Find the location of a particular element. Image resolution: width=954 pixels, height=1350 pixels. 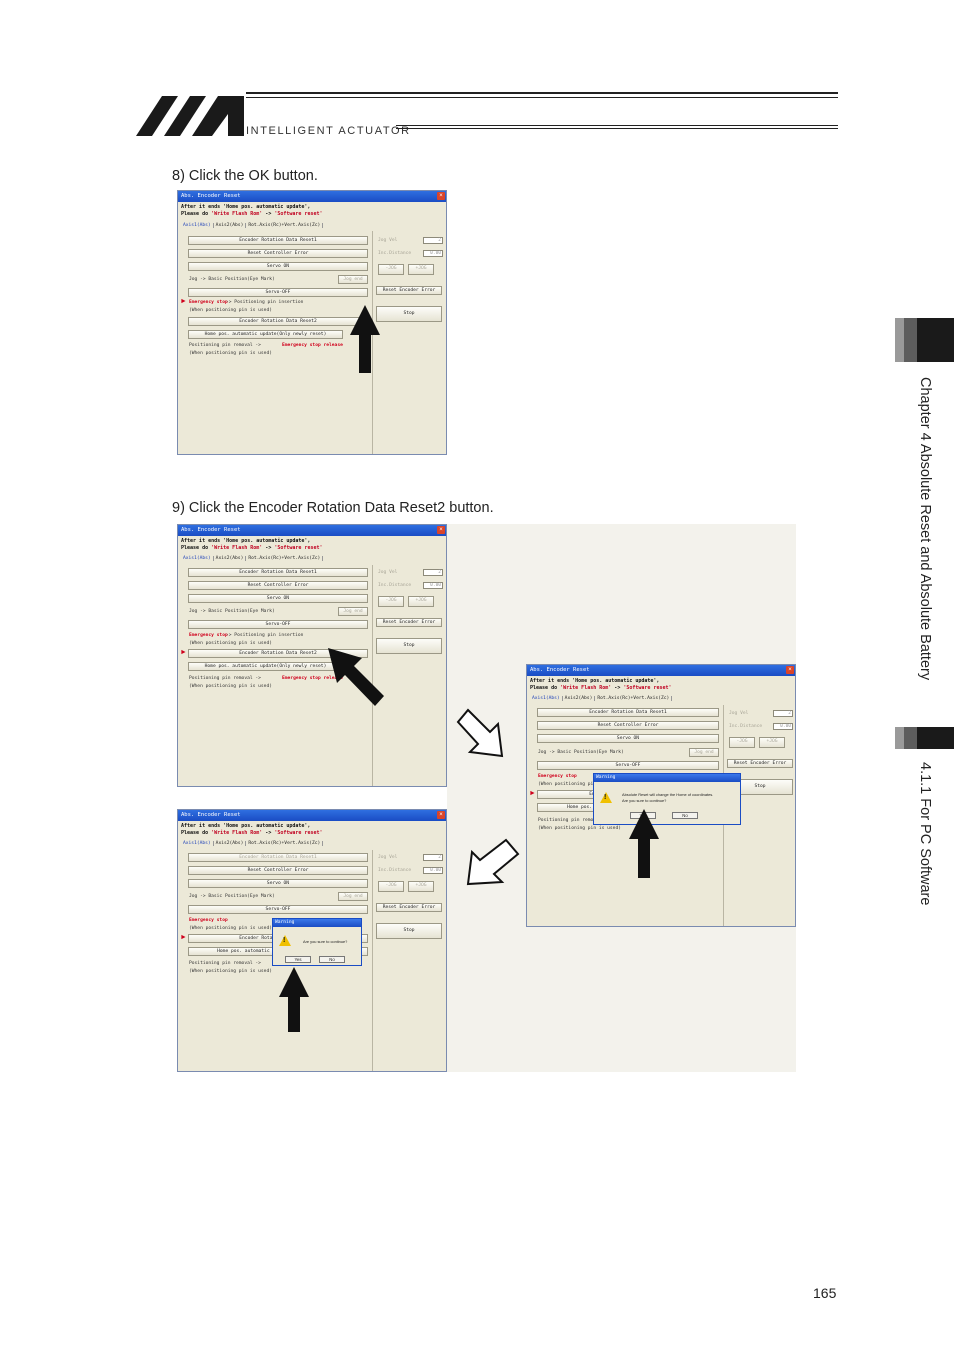

emg-release-label: Emergency stop release is located at coordinates (312, 345).